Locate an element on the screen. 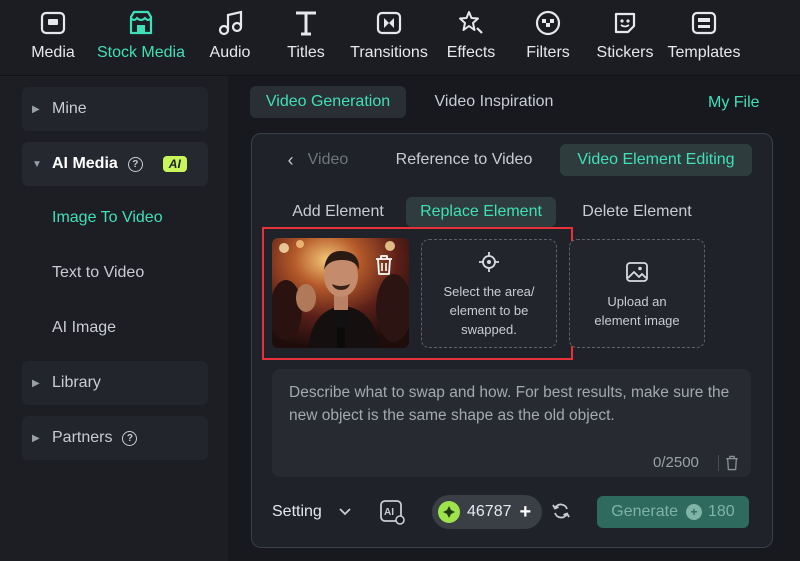 The height and width of the screenshot is (561, 800). toolbar-titles: Titles is located at coordinates (306, 38).